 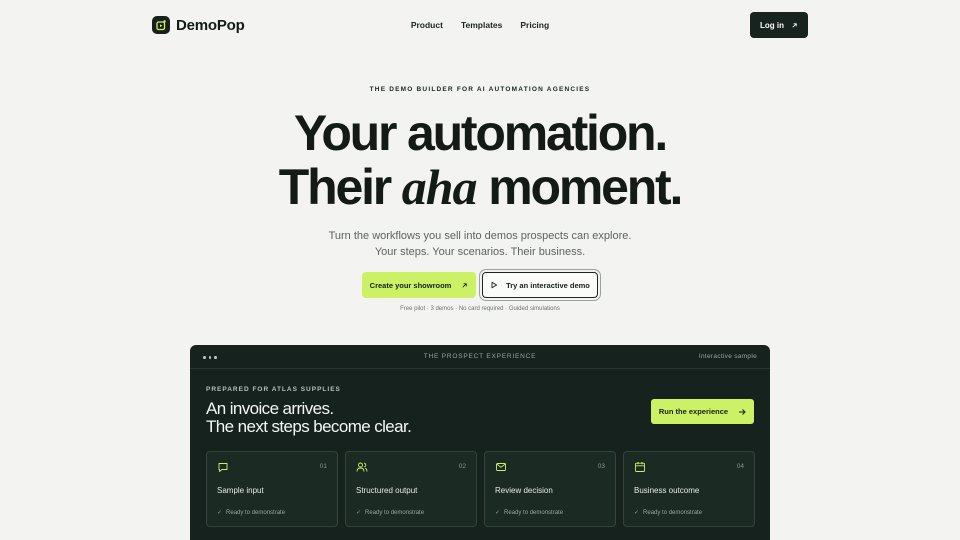 I want to click on step-title: Business outcome, so click(x=667, y=490).